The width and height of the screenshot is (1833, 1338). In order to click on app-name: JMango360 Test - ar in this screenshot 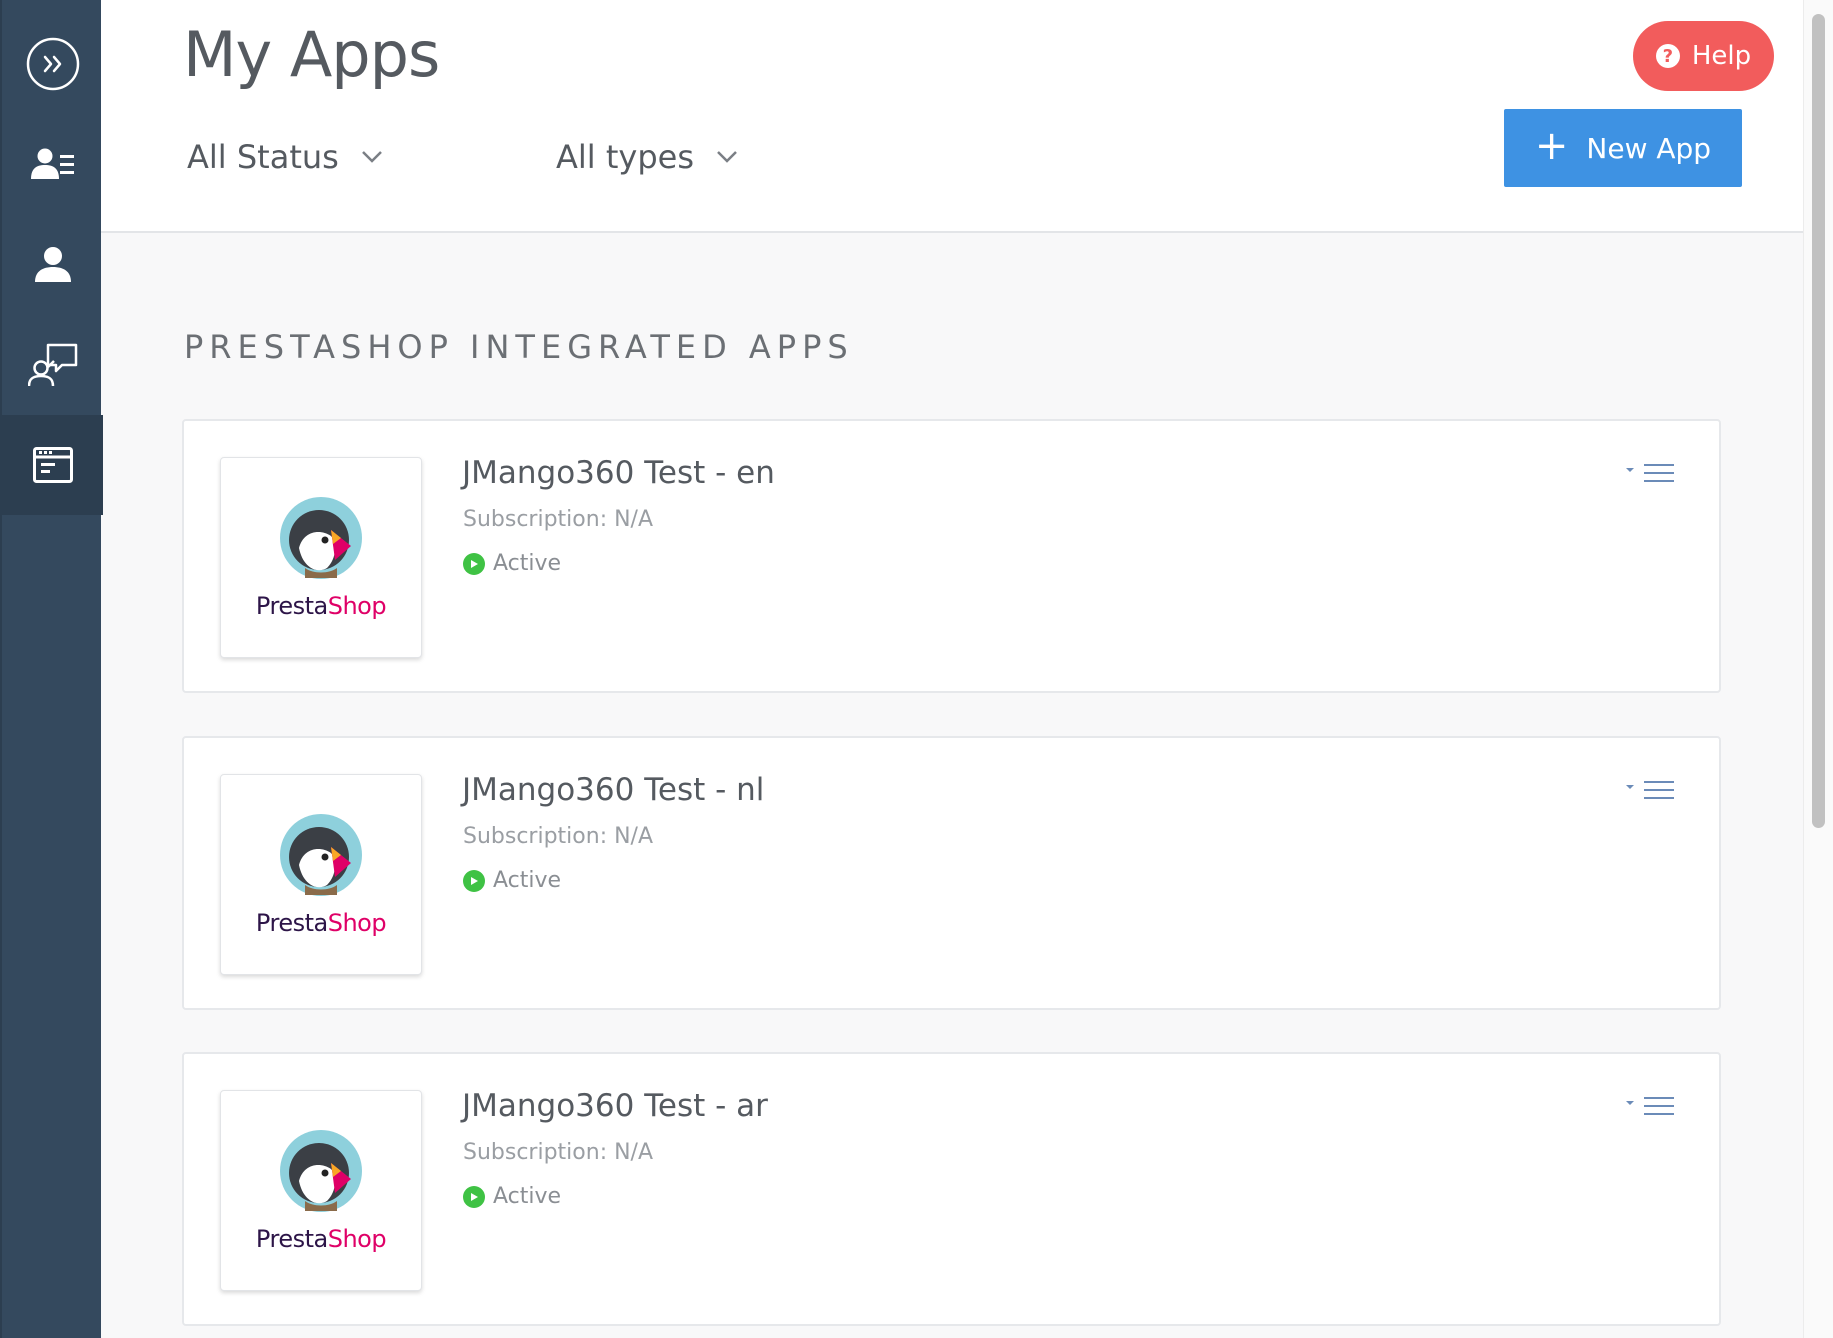, I will do `click(615, 1106)`.